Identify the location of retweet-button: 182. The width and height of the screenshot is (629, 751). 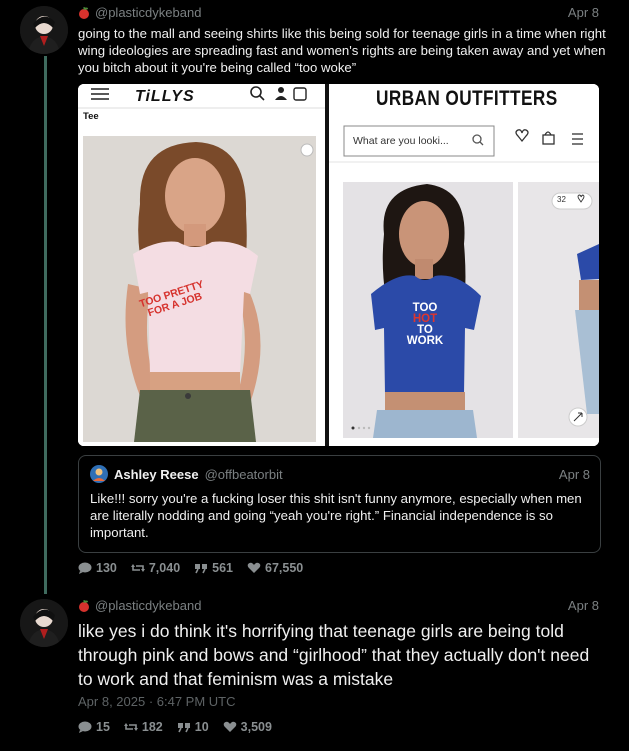
(143, 727).